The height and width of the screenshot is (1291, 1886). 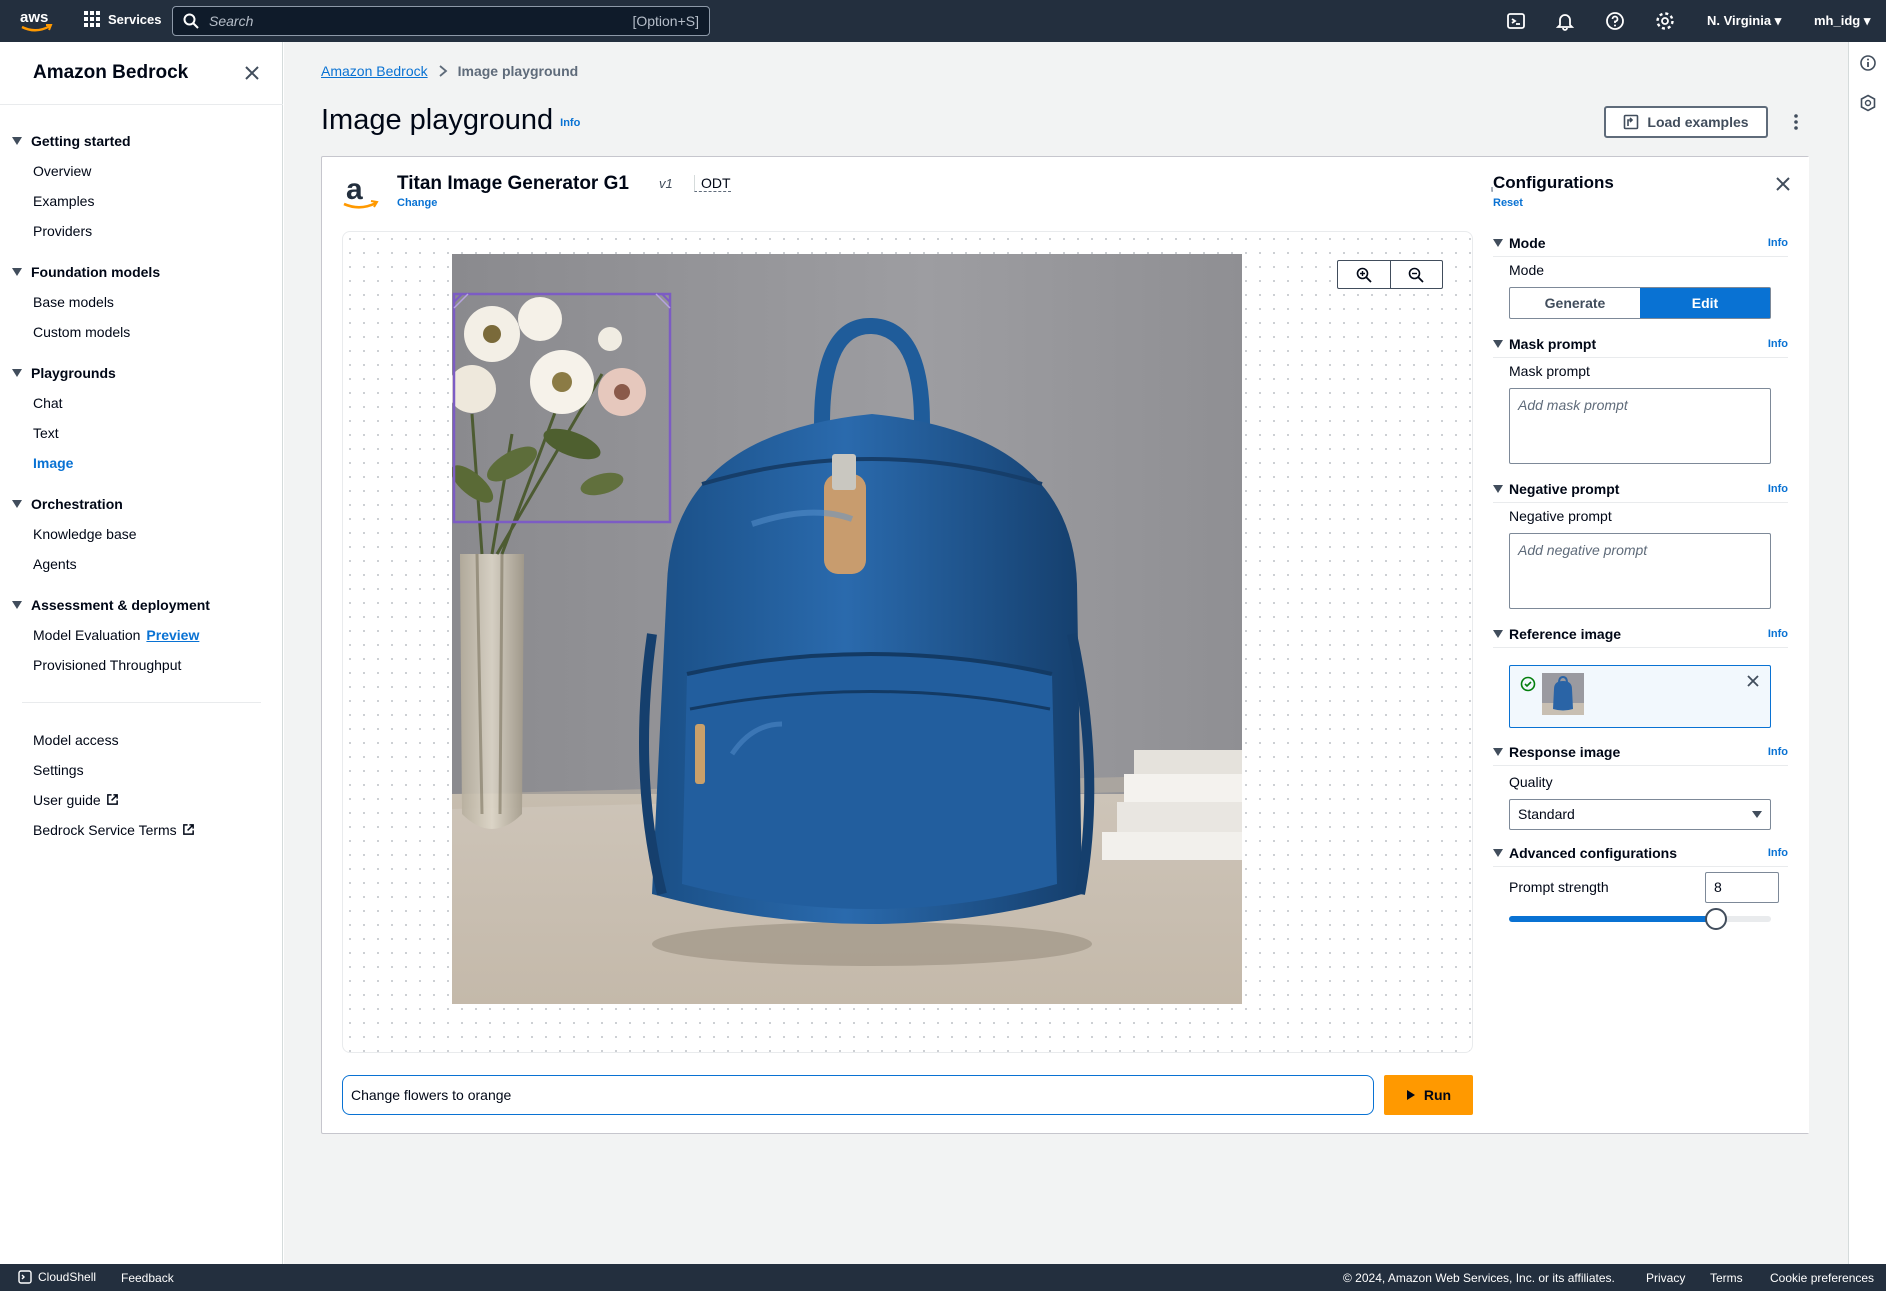 What do you see at coordinates (147, 1278) in the screenshot?
I see `feedback-link: Feedback` at bounding box center [147, 1278].